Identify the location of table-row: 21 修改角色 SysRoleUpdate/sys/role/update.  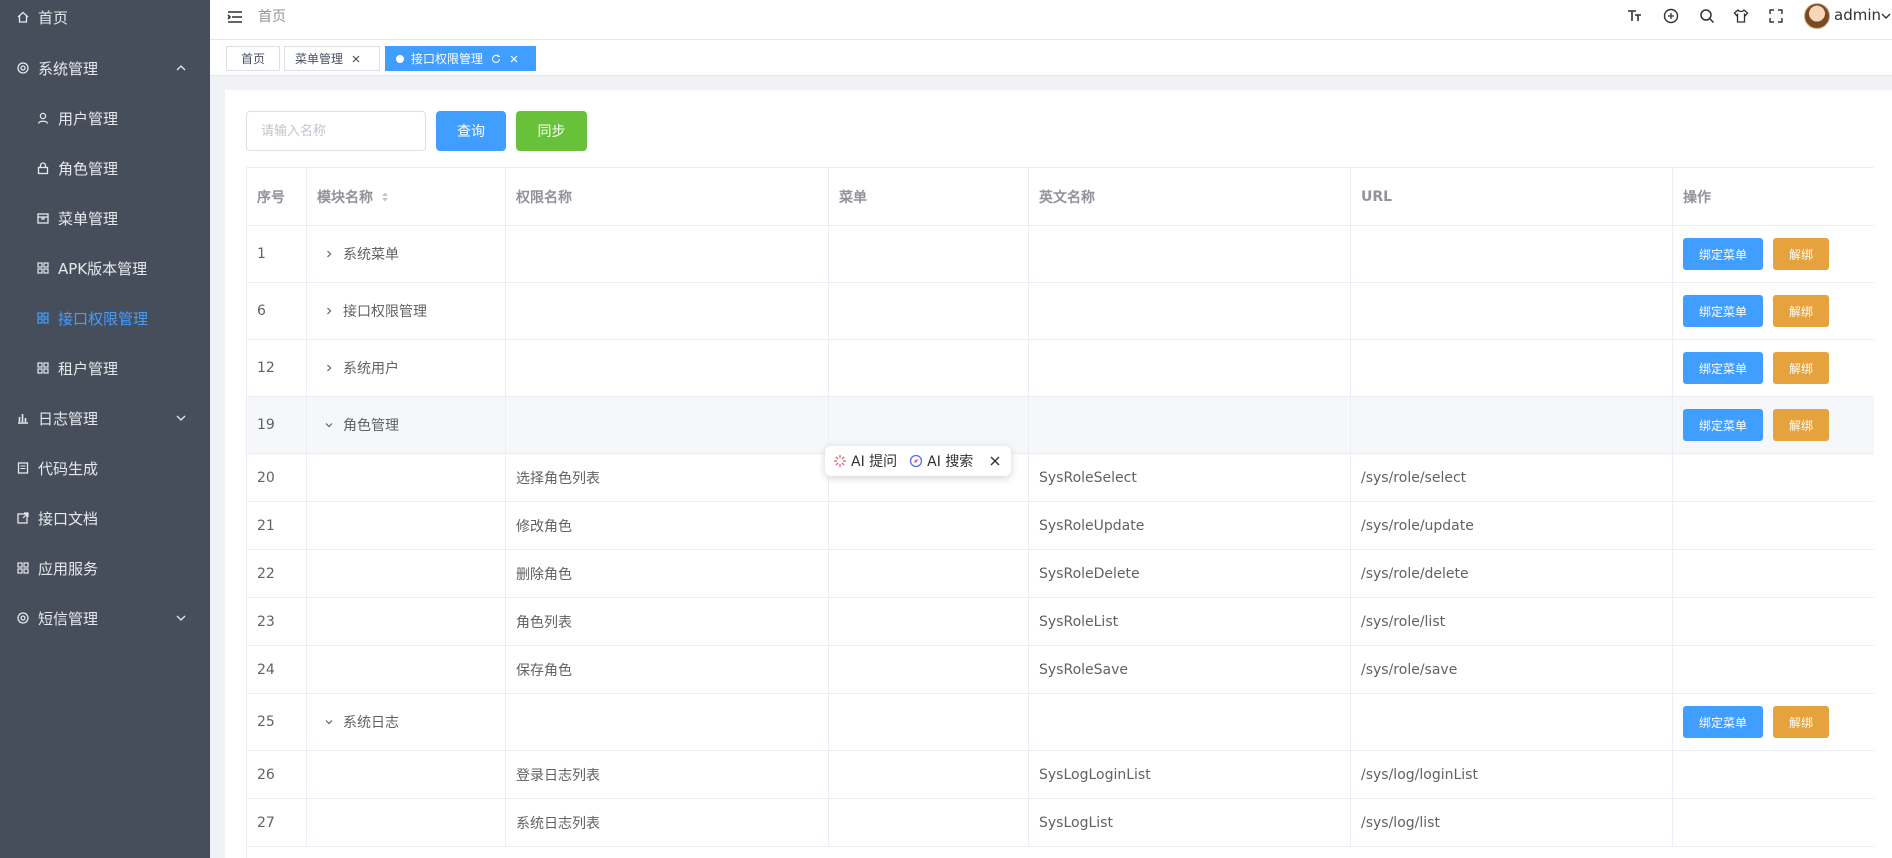
(1060, 526).